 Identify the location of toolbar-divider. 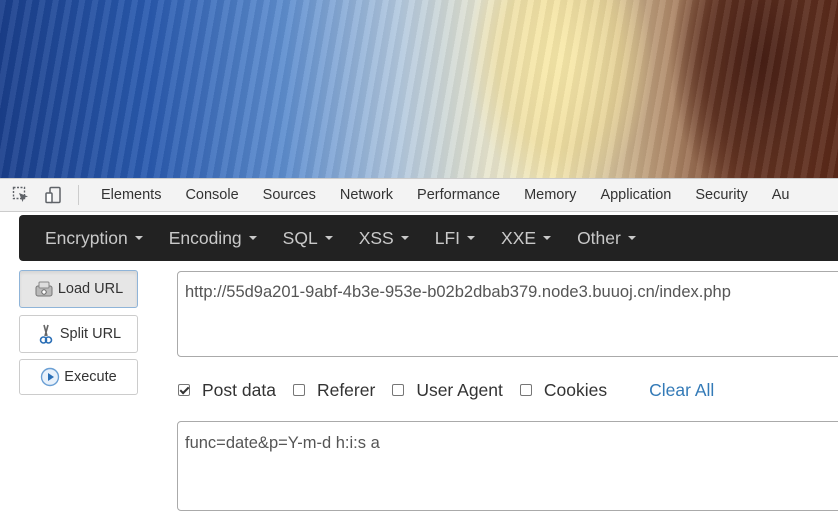
(78, 195).